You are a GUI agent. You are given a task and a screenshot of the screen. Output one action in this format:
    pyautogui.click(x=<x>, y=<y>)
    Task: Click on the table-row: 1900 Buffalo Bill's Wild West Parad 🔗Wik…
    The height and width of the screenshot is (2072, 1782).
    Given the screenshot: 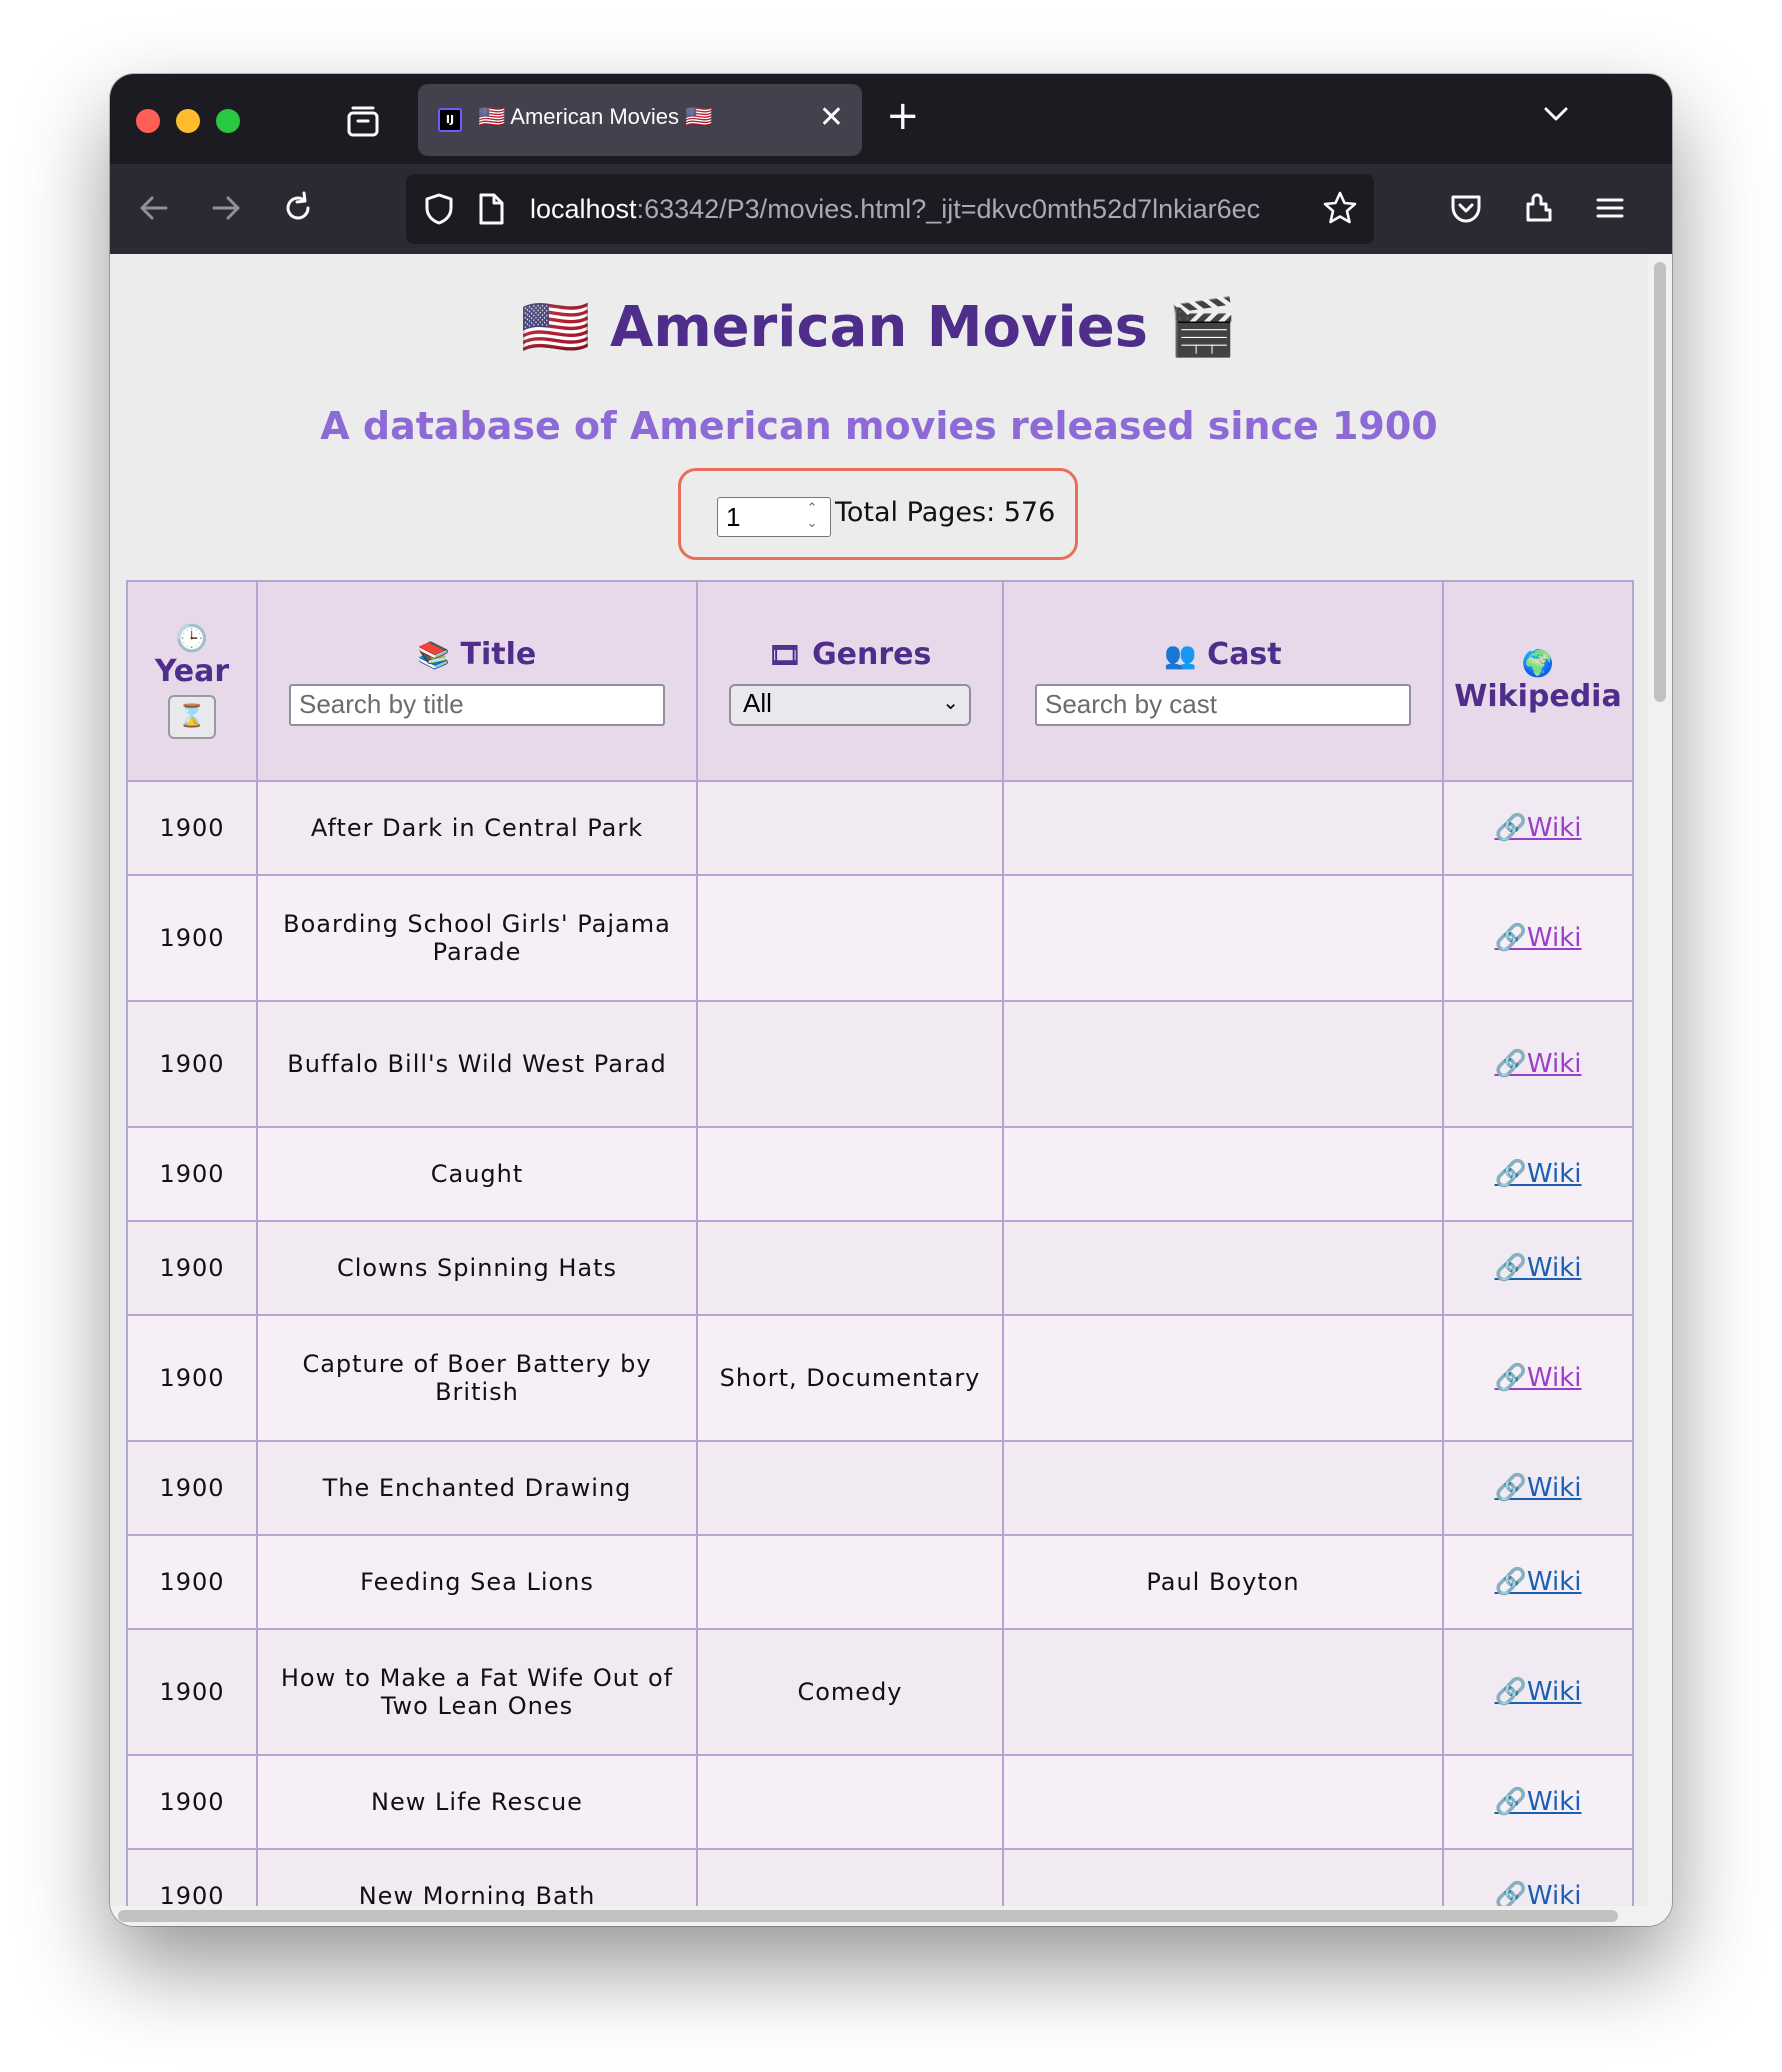 What is the action you would take?
    pyautogui.click(x=880, y=1064)
    